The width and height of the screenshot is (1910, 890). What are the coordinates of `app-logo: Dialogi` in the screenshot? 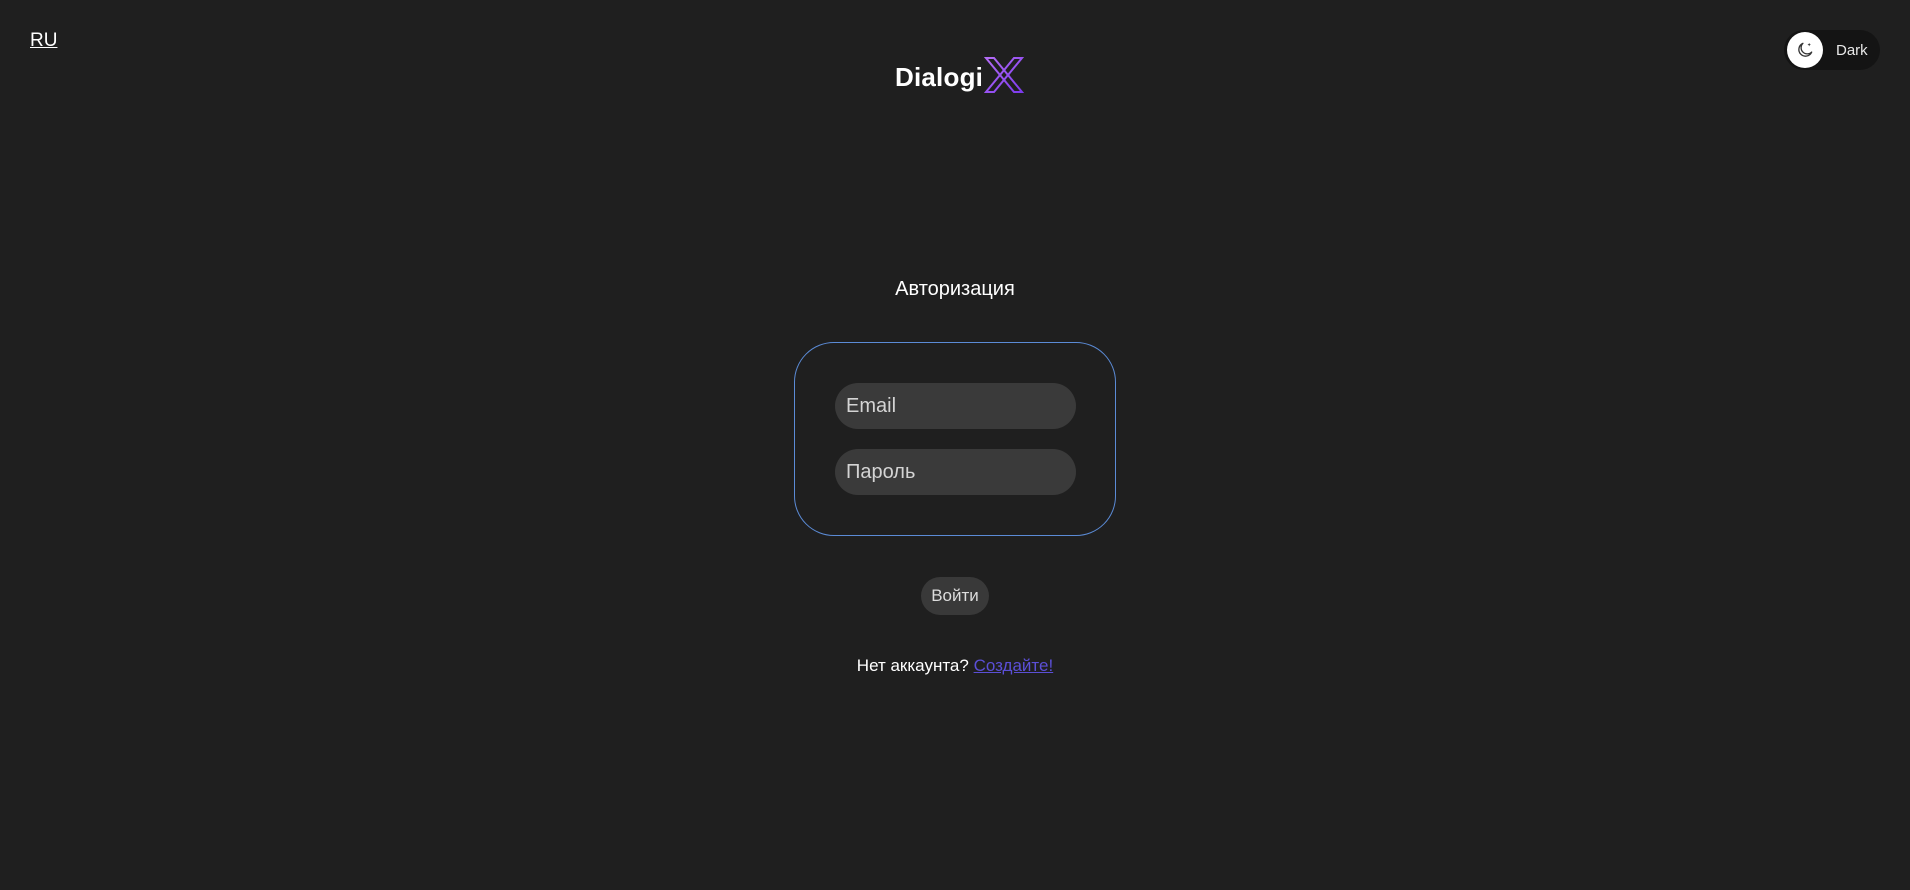 It's located at (960, 75).